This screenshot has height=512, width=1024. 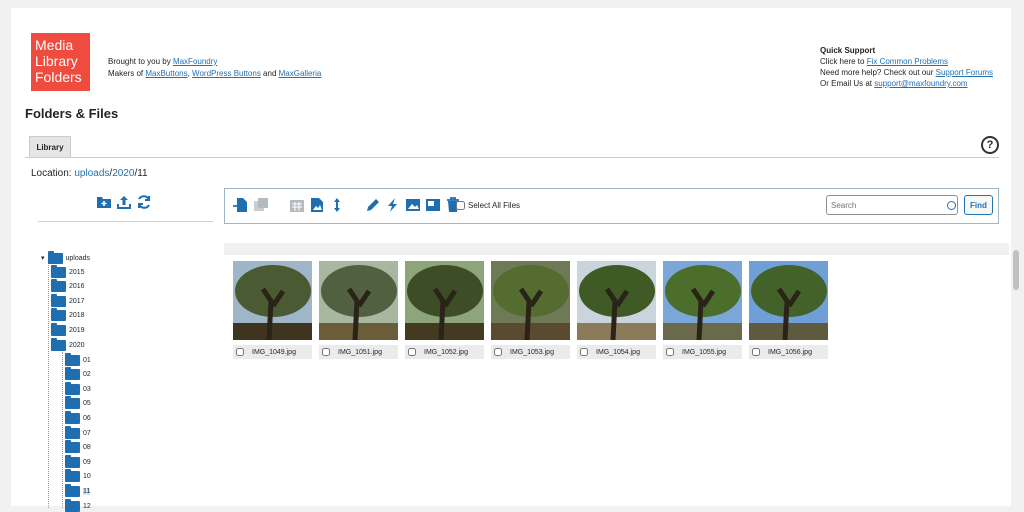 I want to click on breadcrumb-2020: 2020, so click(x=123, y=173).